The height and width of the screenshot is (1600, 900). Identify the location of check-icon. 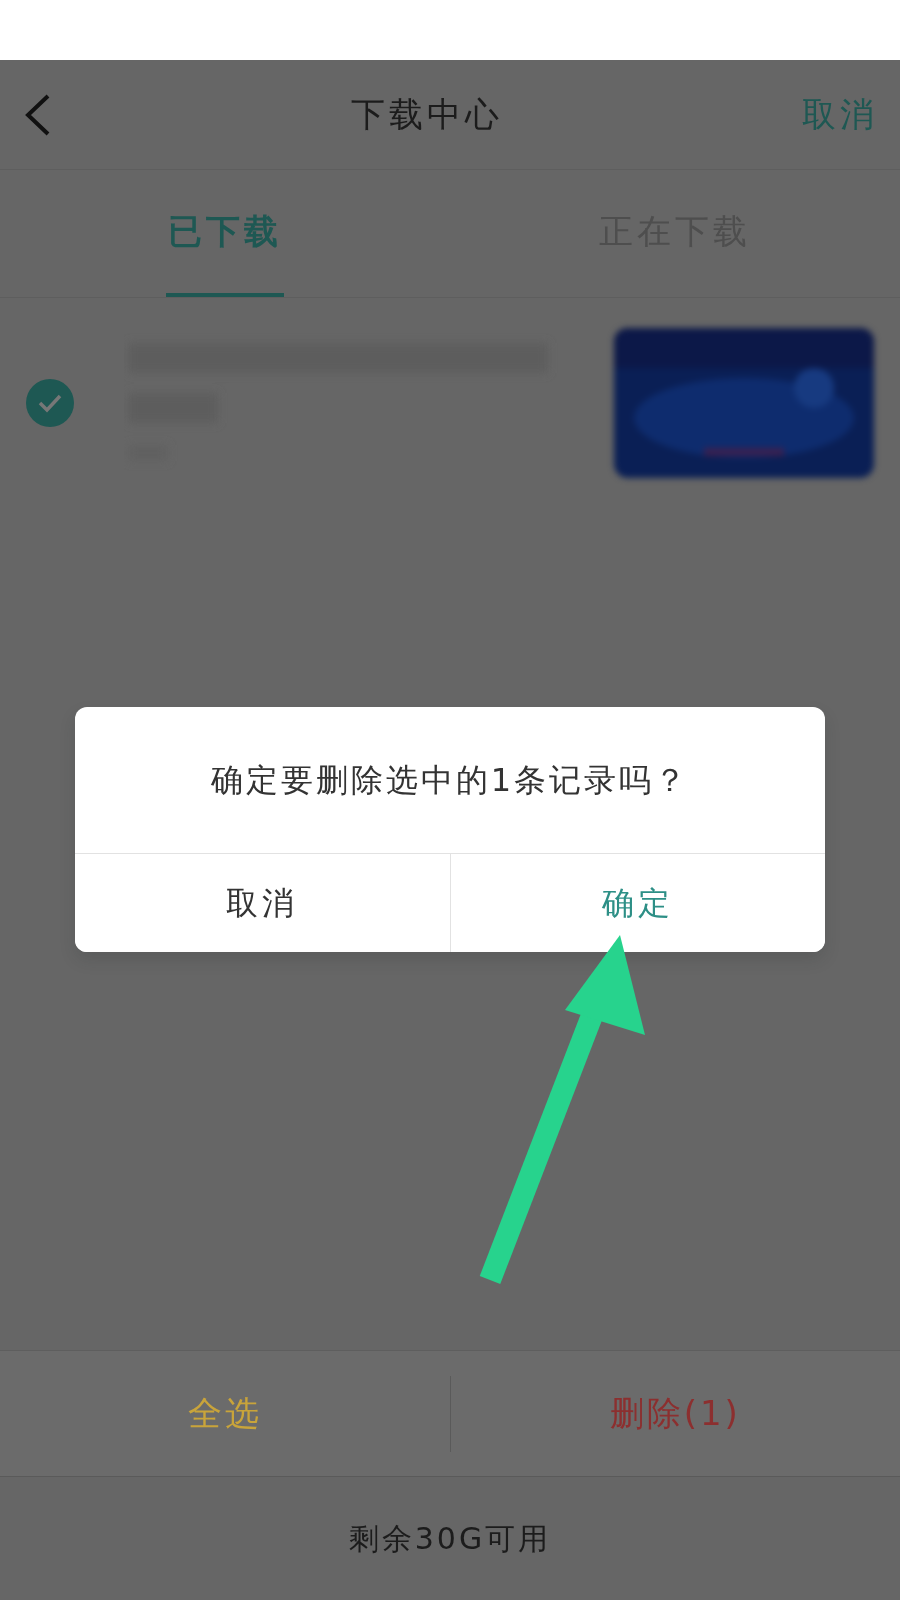
(50, 403).